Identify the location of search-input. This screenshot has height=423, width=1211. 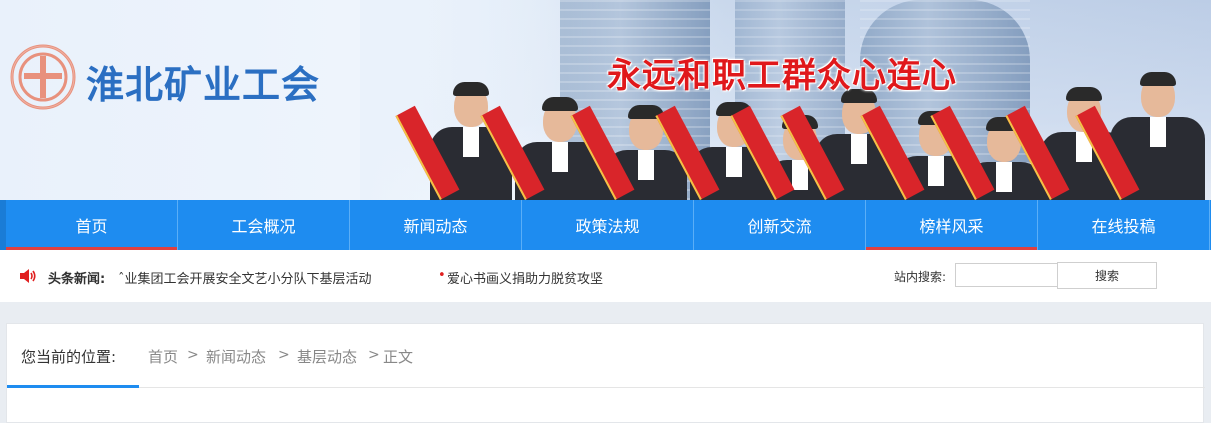
(1006, 275).